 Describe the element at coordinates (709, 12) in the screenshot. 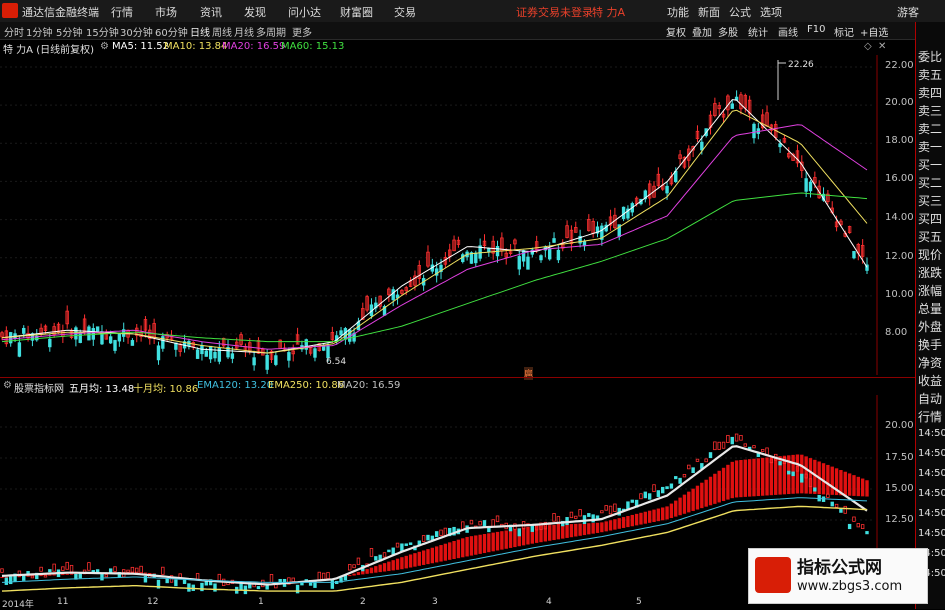

I see `menu-item-new-page: 新面` at that location.